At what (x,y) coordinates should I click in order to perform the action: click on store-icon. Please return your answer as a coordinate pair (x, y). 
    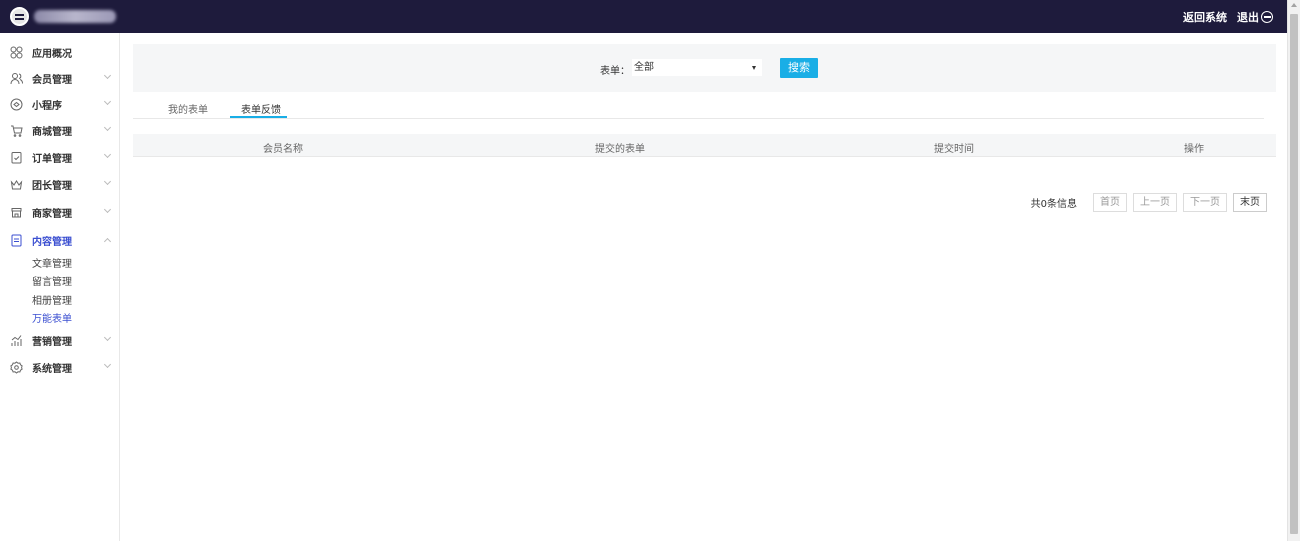
    Looking at the image, I should click on (16, 212).